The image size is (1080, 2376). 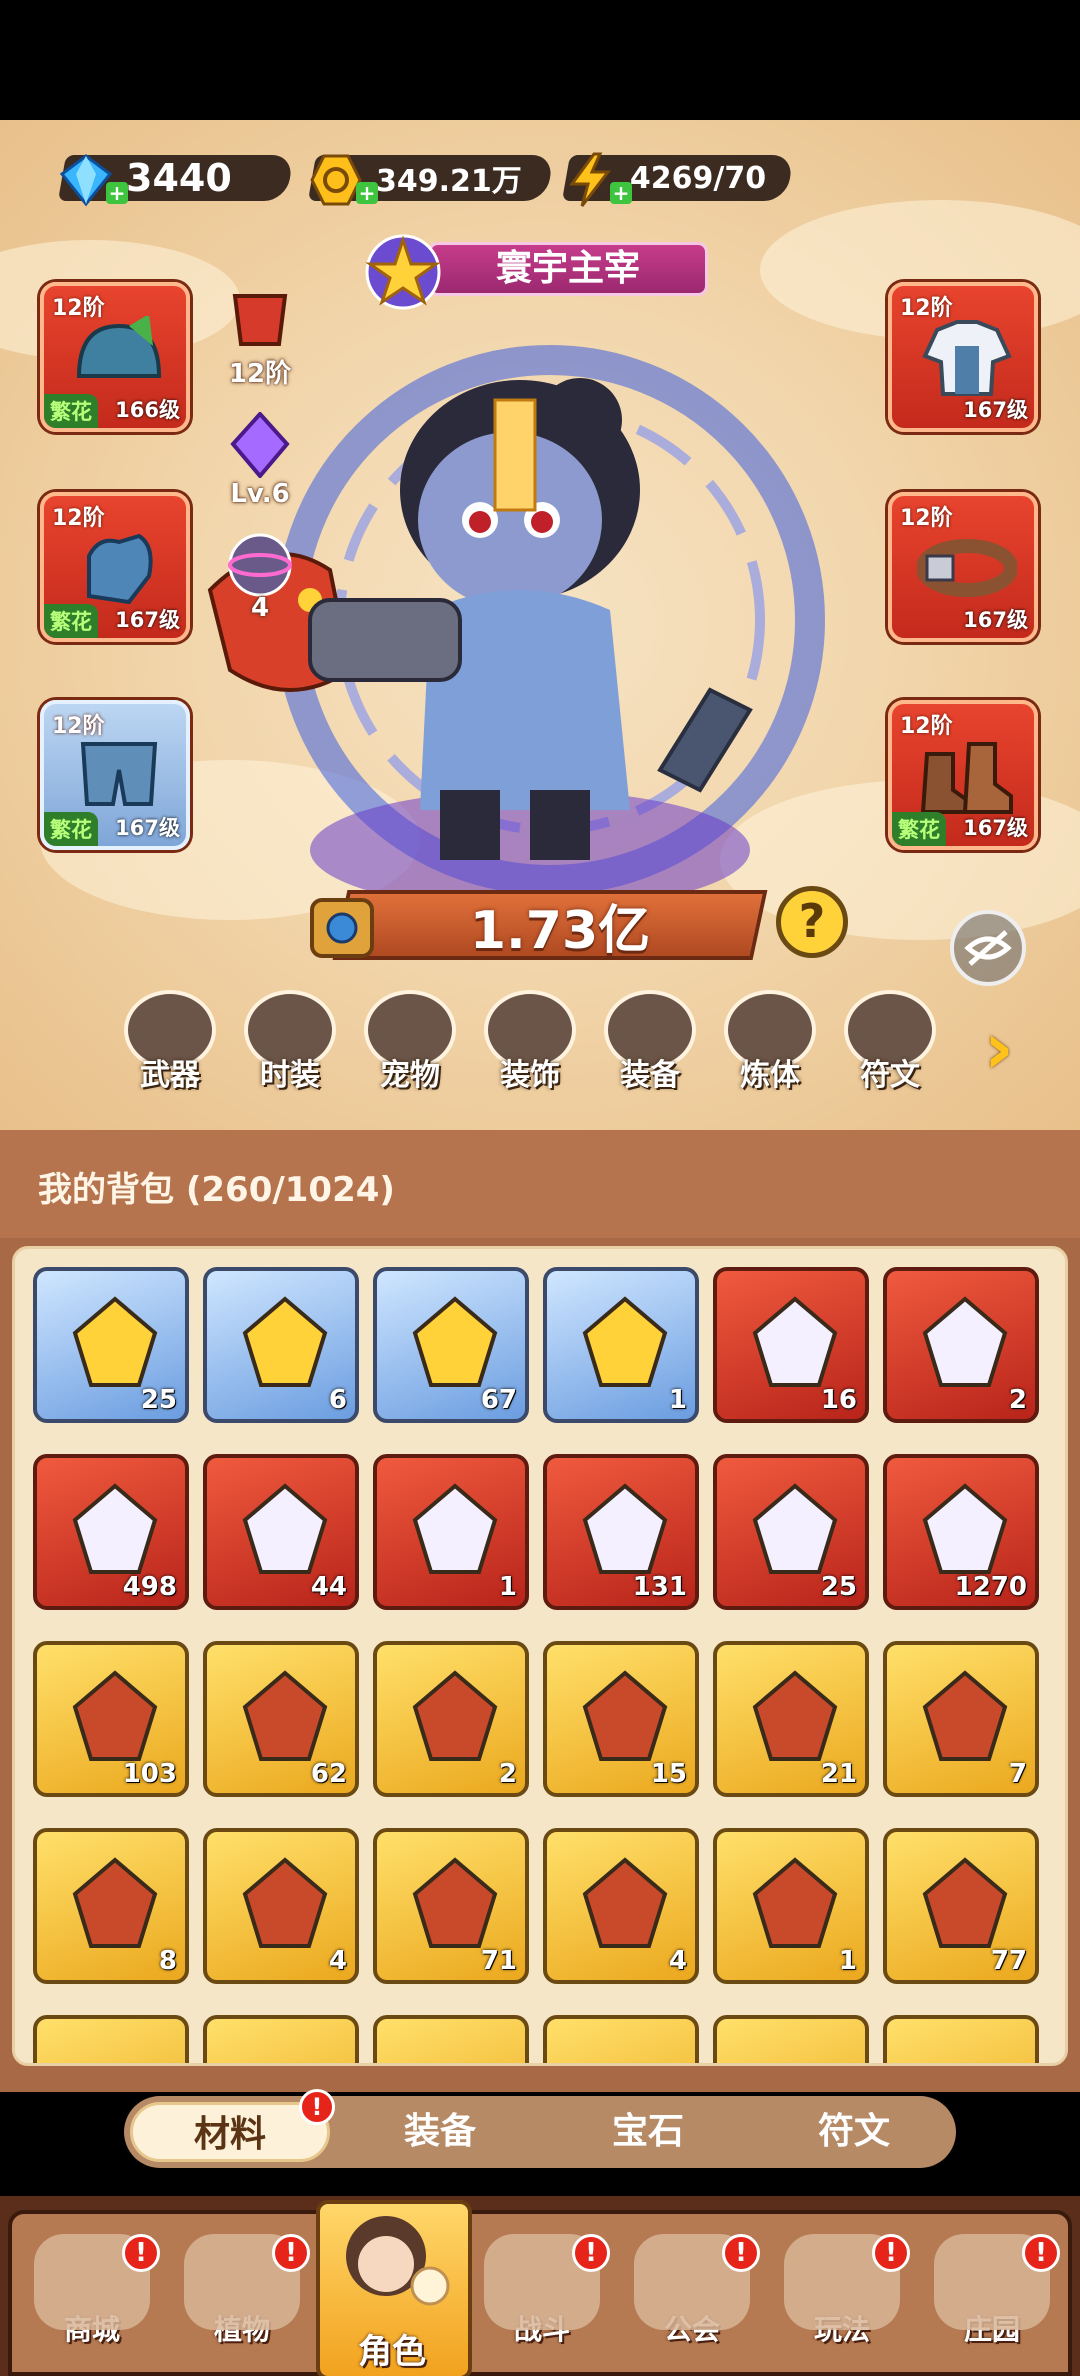 I want to click on crystal-level-button: Lv.6, so click(x=260, y=460).